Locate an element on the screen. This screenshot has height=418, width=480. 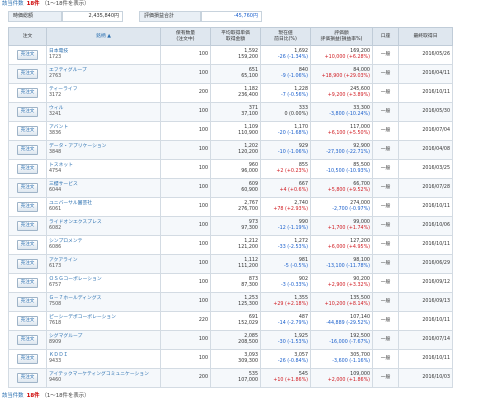
last-acquired-date: 2016/04/11 is located at coordinates (425, 74).